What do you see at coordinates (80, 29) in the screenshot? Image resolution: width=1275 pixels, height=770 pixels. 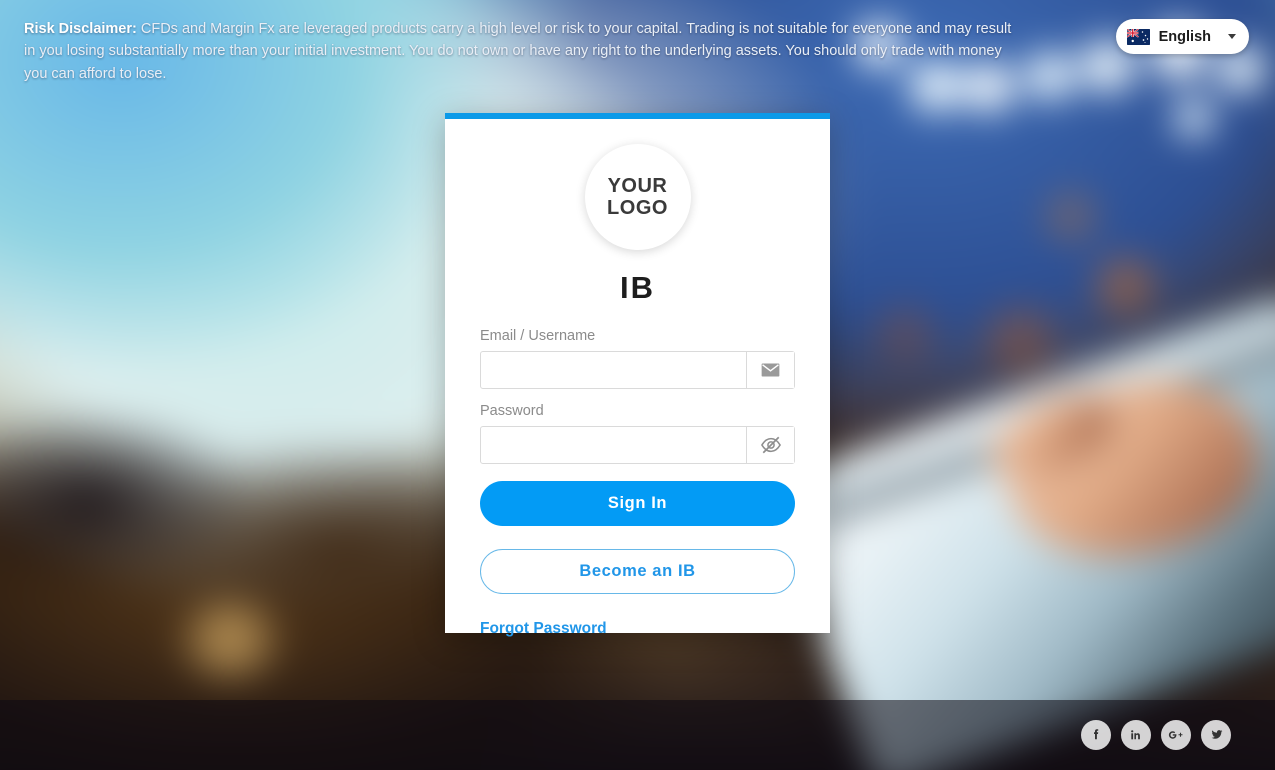 I see `risk-disclaimer-prefix: Risk Disclaimer:` at bounding box center [80, 29].